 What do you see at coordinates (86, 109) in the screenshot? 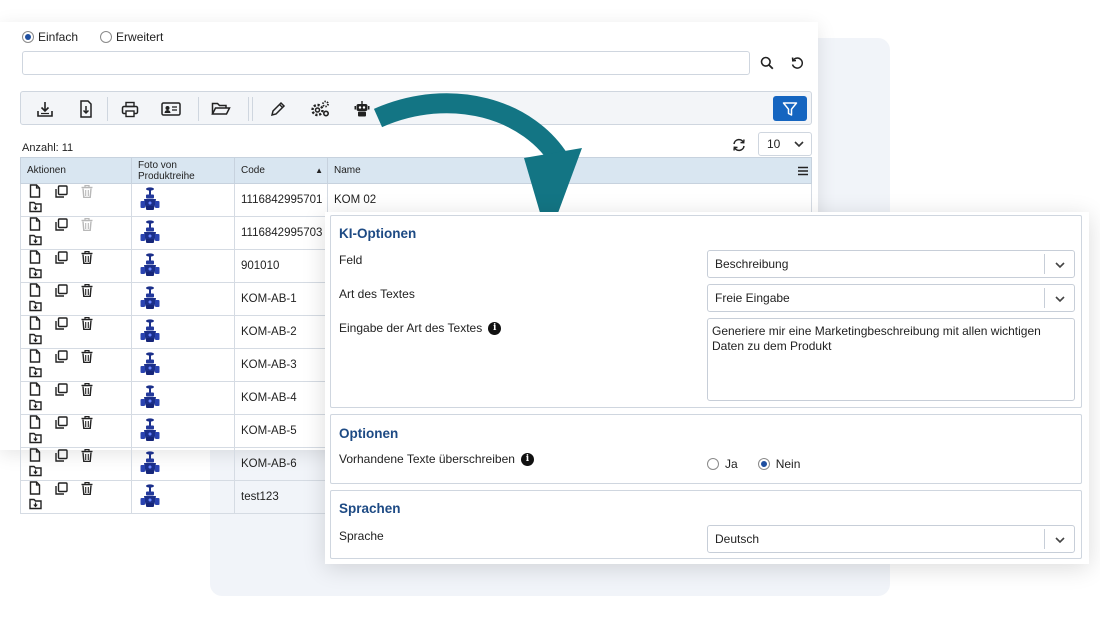
I see `export-icon` at bounding box center [86, 109].